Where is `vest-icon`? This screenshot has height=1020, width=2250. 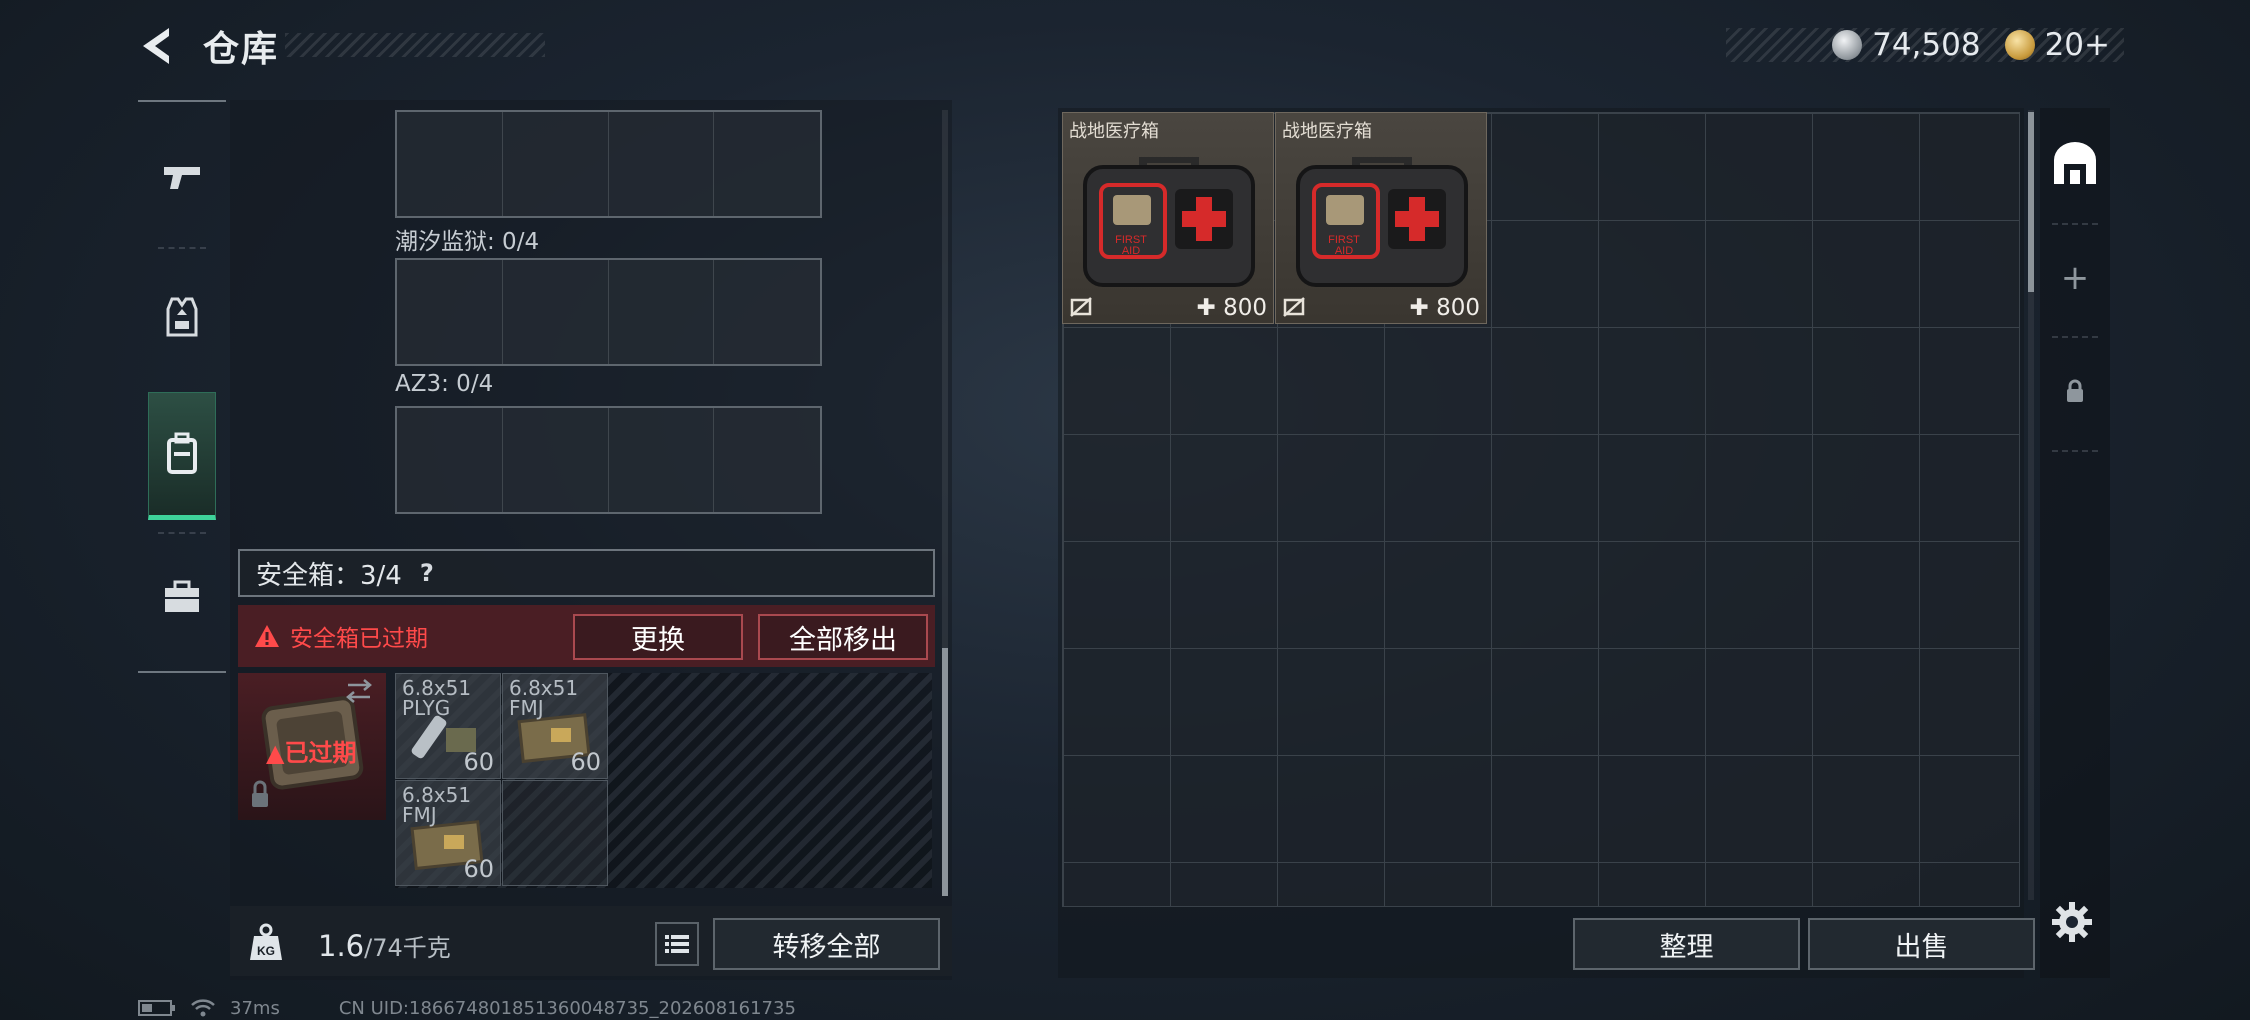
vest-icon is located at coordinates (182, 317).